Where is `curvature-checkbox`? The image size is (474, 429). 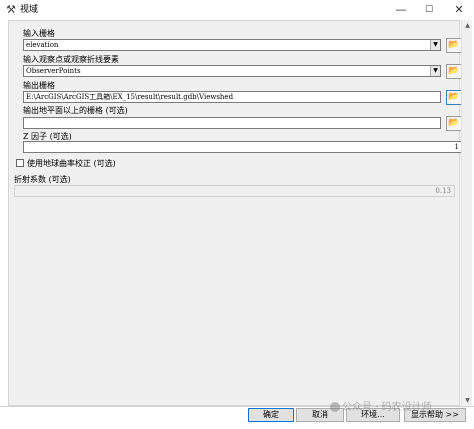
curvature-checkbox is located at coordinates (20, 163).